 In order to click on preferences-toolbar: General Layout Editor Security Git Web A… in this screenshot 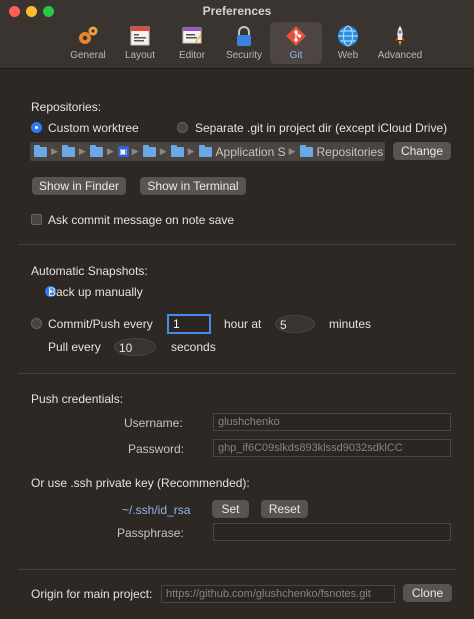, I will do `click(244, 43)`.